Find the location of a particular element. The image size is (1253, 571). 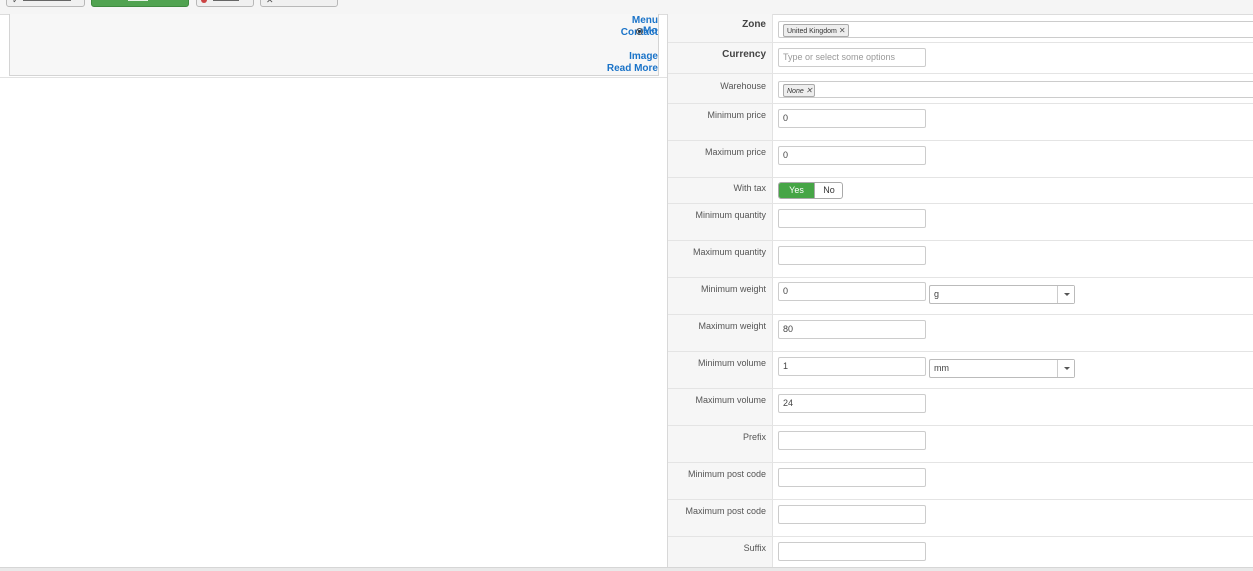

label-cell: Minimum price is located at coordinates (720, 122).